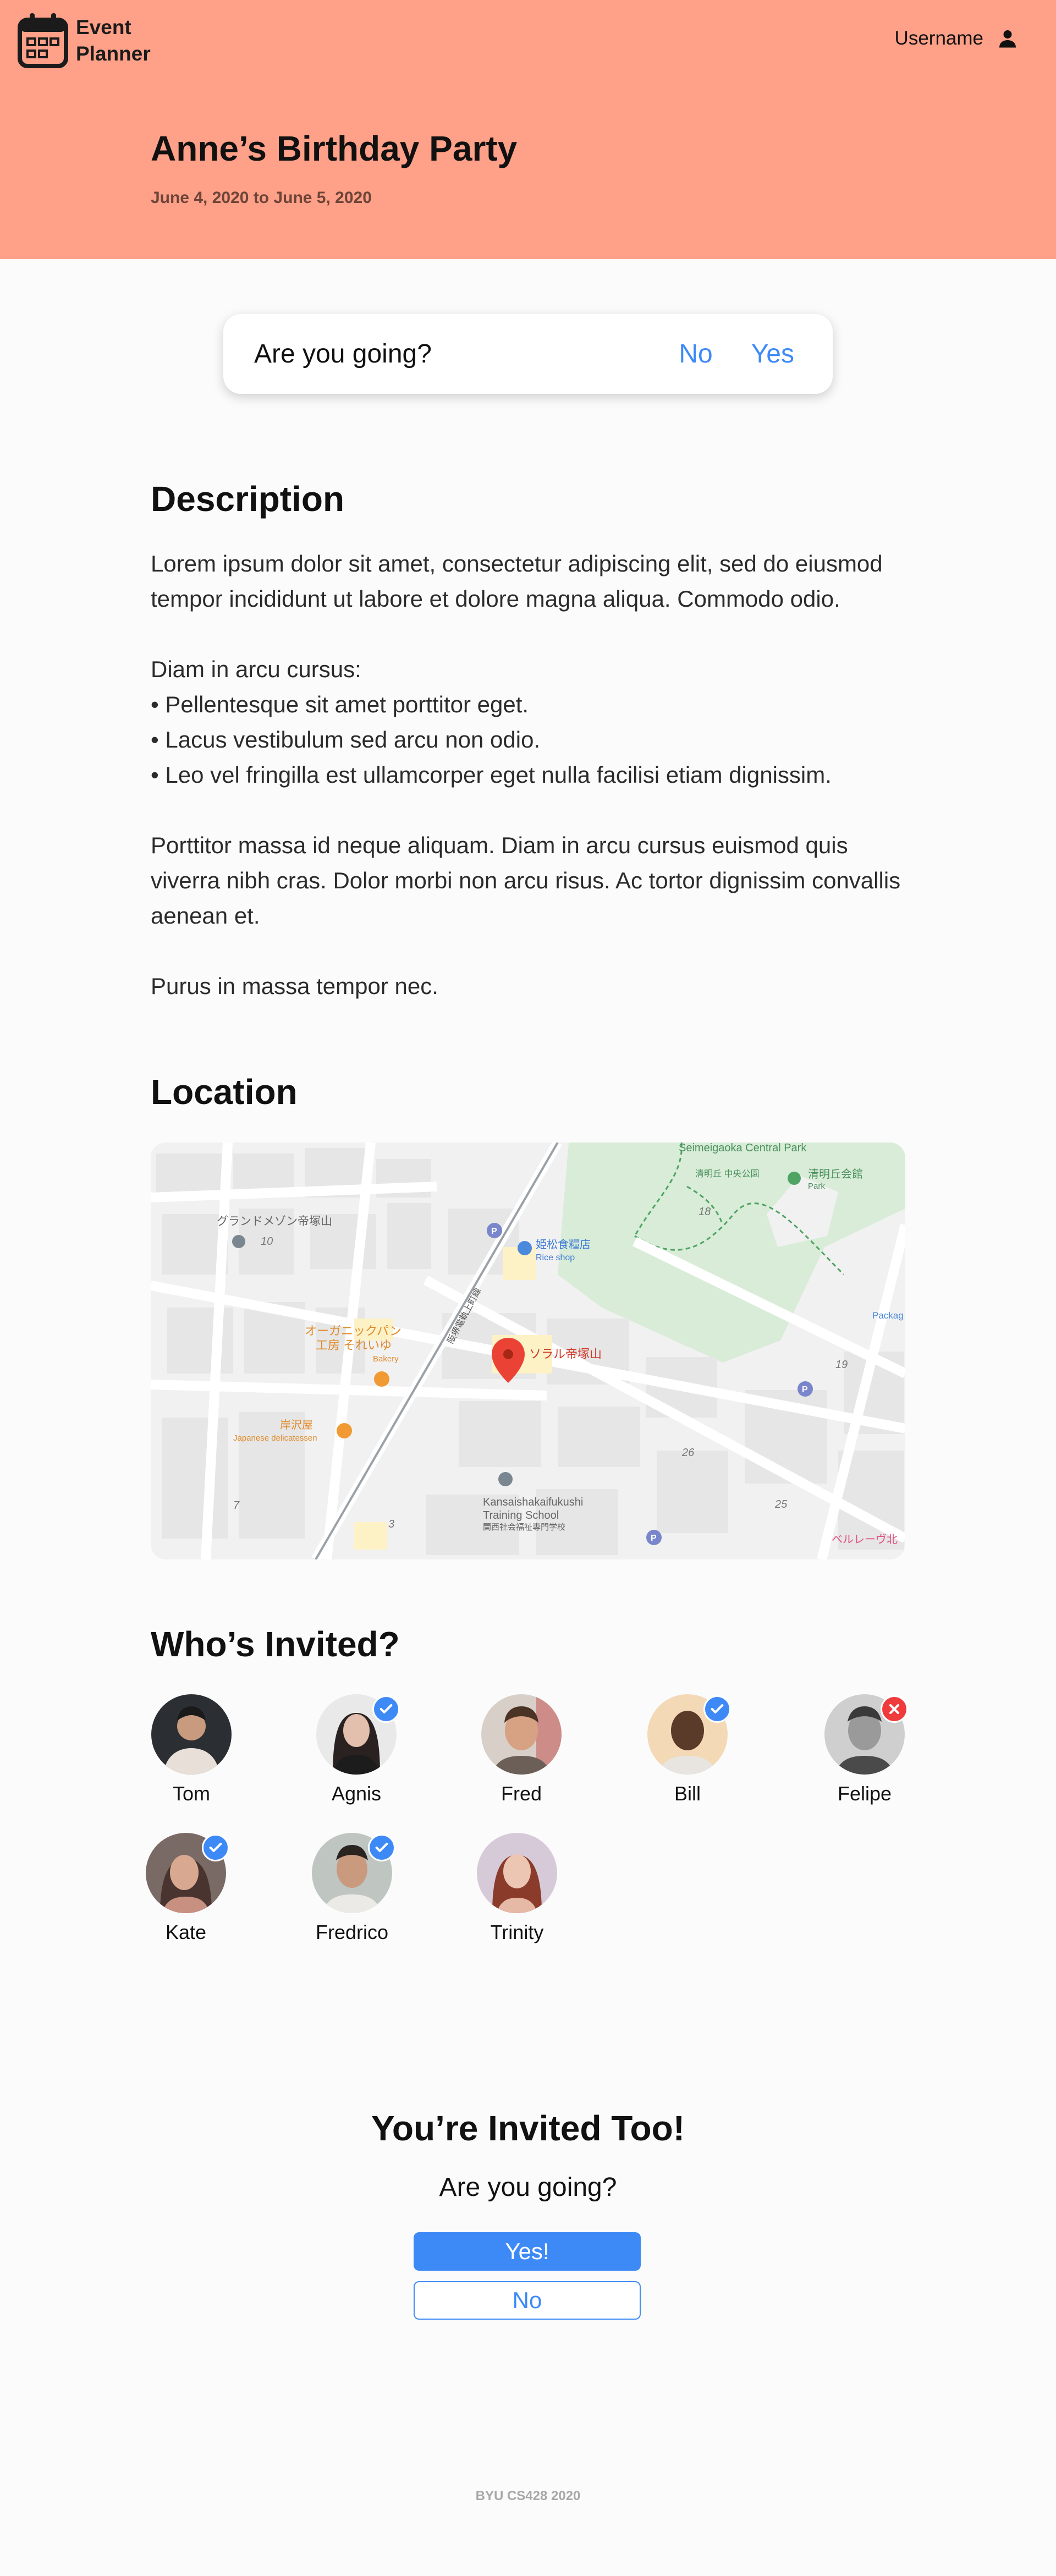 This screenshot has width=1056, height=2576. Describe the element at coordinates (261, 198) in the screenshot. I see `event-dates: June 4, 2020 to June 5, 2020` at that location.